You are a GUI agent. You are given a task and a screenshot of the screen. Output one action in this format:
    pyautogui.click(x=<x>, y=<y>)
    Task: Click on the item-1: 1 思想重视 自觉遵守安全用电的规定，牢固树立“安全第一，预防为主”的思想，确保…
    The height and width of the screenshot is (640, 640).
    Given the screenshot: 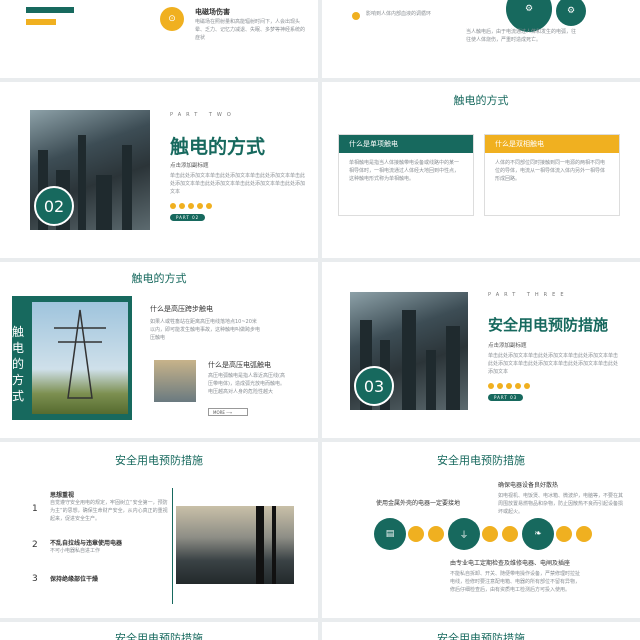 What is the action you would take?
    pyautogui.click(x=102, y=506)
    